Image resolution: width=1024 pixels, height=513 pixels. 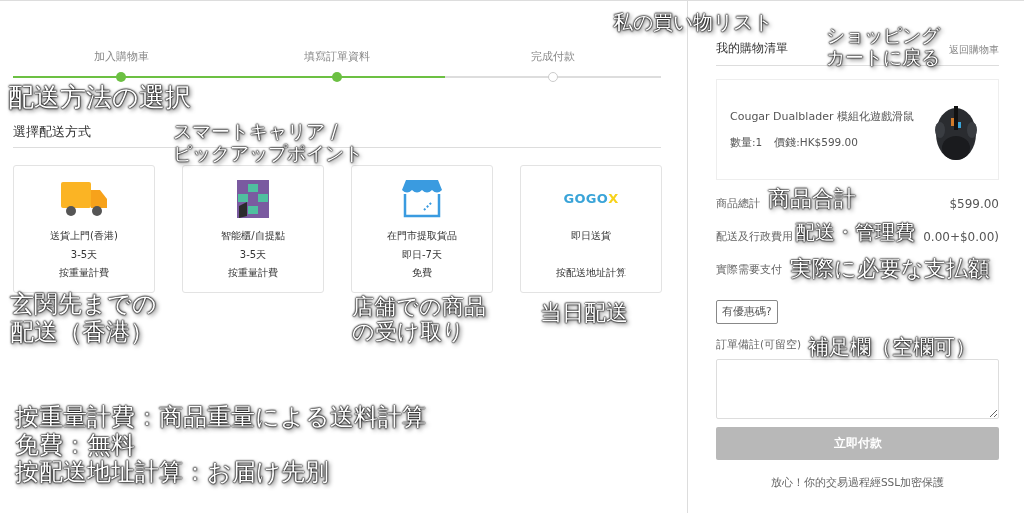 What do you see at coordinates (553, 57) in the screenshot?
I see `step-label: 完成付款` at bounding box center [553, 57].